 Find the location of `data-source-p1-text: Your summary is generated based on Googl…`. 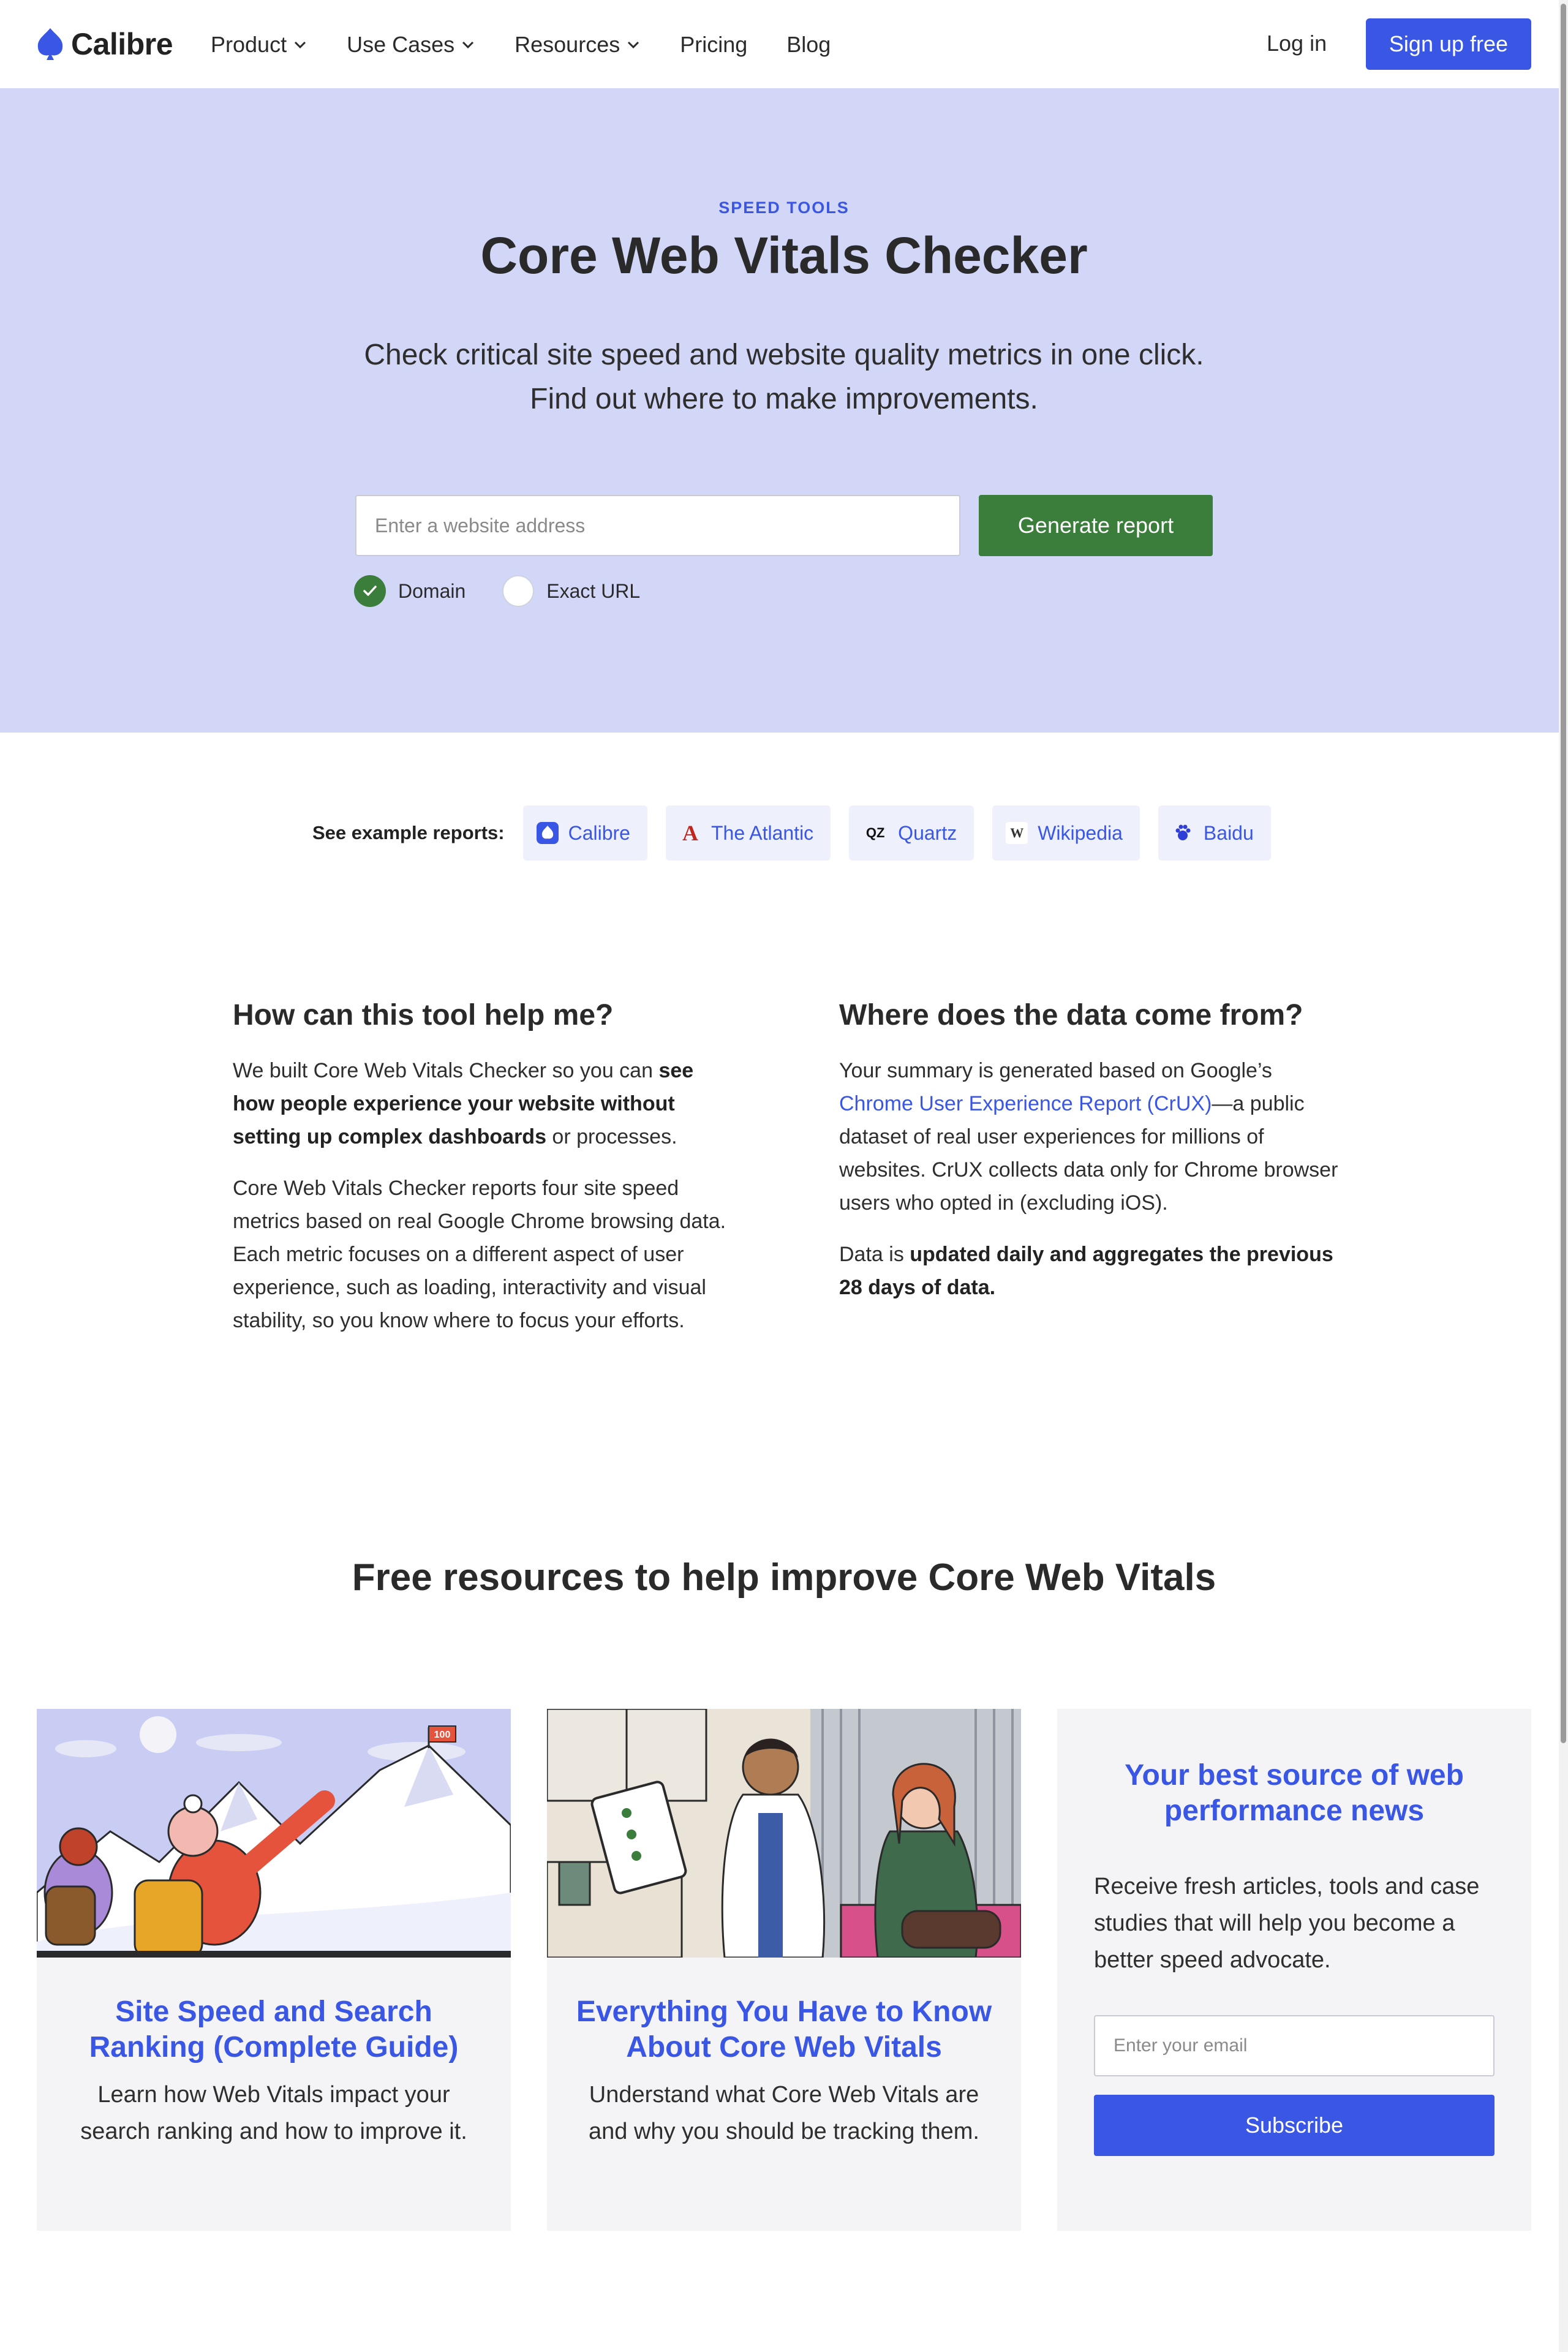

data-source-p1-text: Your summary is generated based on Googl… is located at coordinates (1055, 1070).